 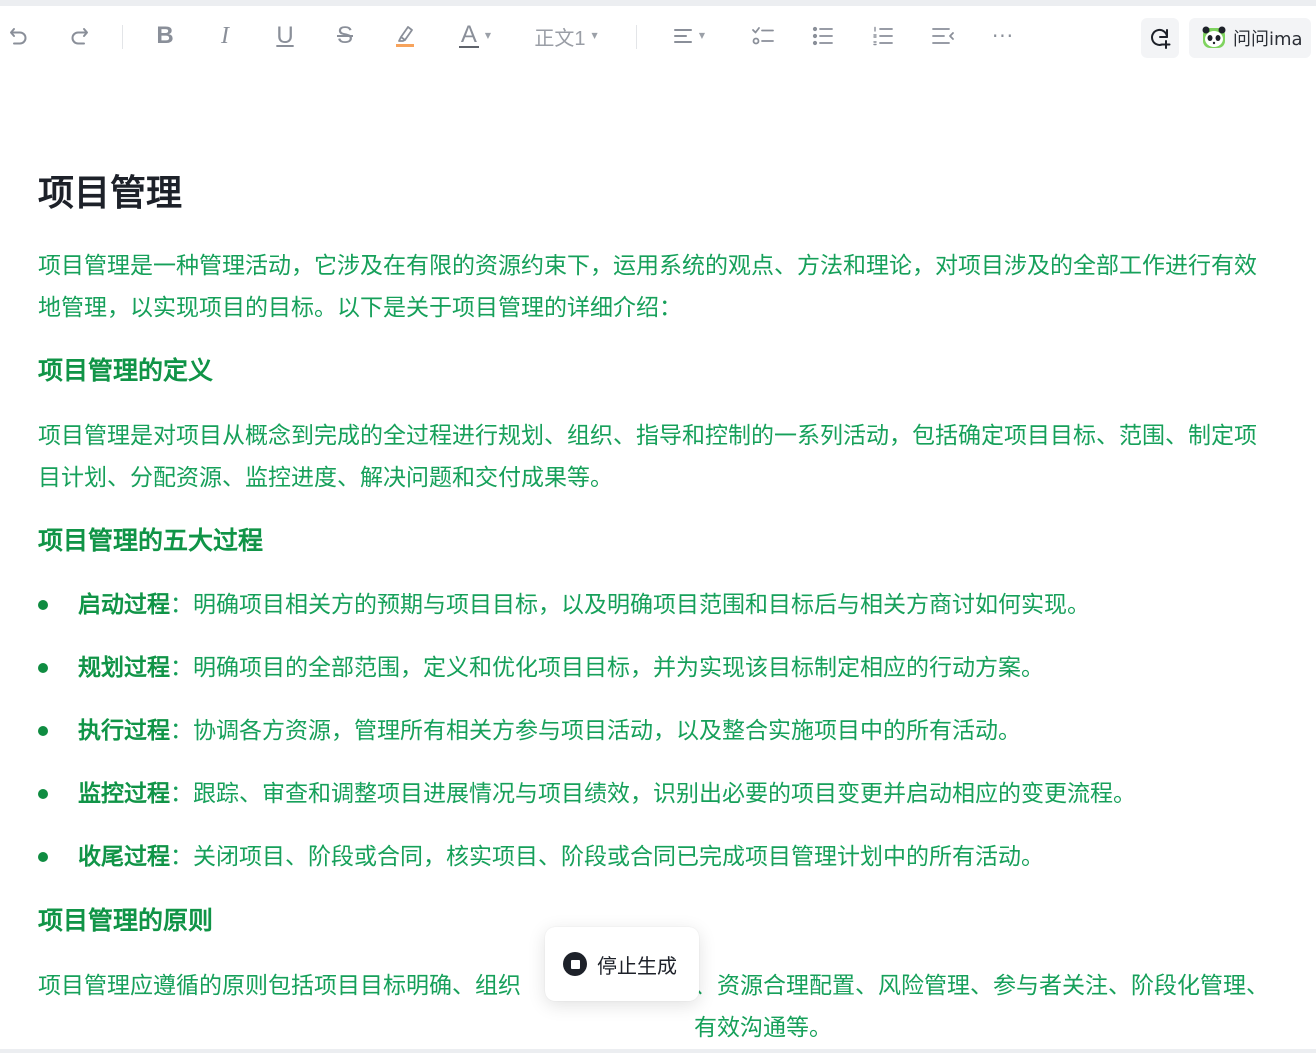 What do you see at coordinates (658, 1051) in the screenshot?
I see `window-bottom-strip` at bounding box center [658, 1051].